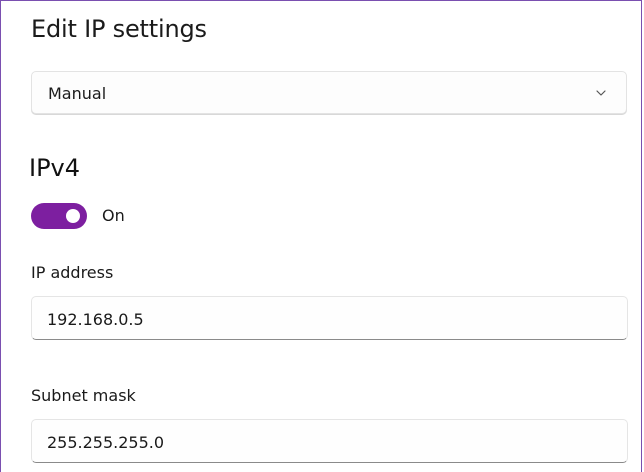 This screenshot has height=472, width=644. I want to click on ip-address-label: IP address, so click(72, 272).